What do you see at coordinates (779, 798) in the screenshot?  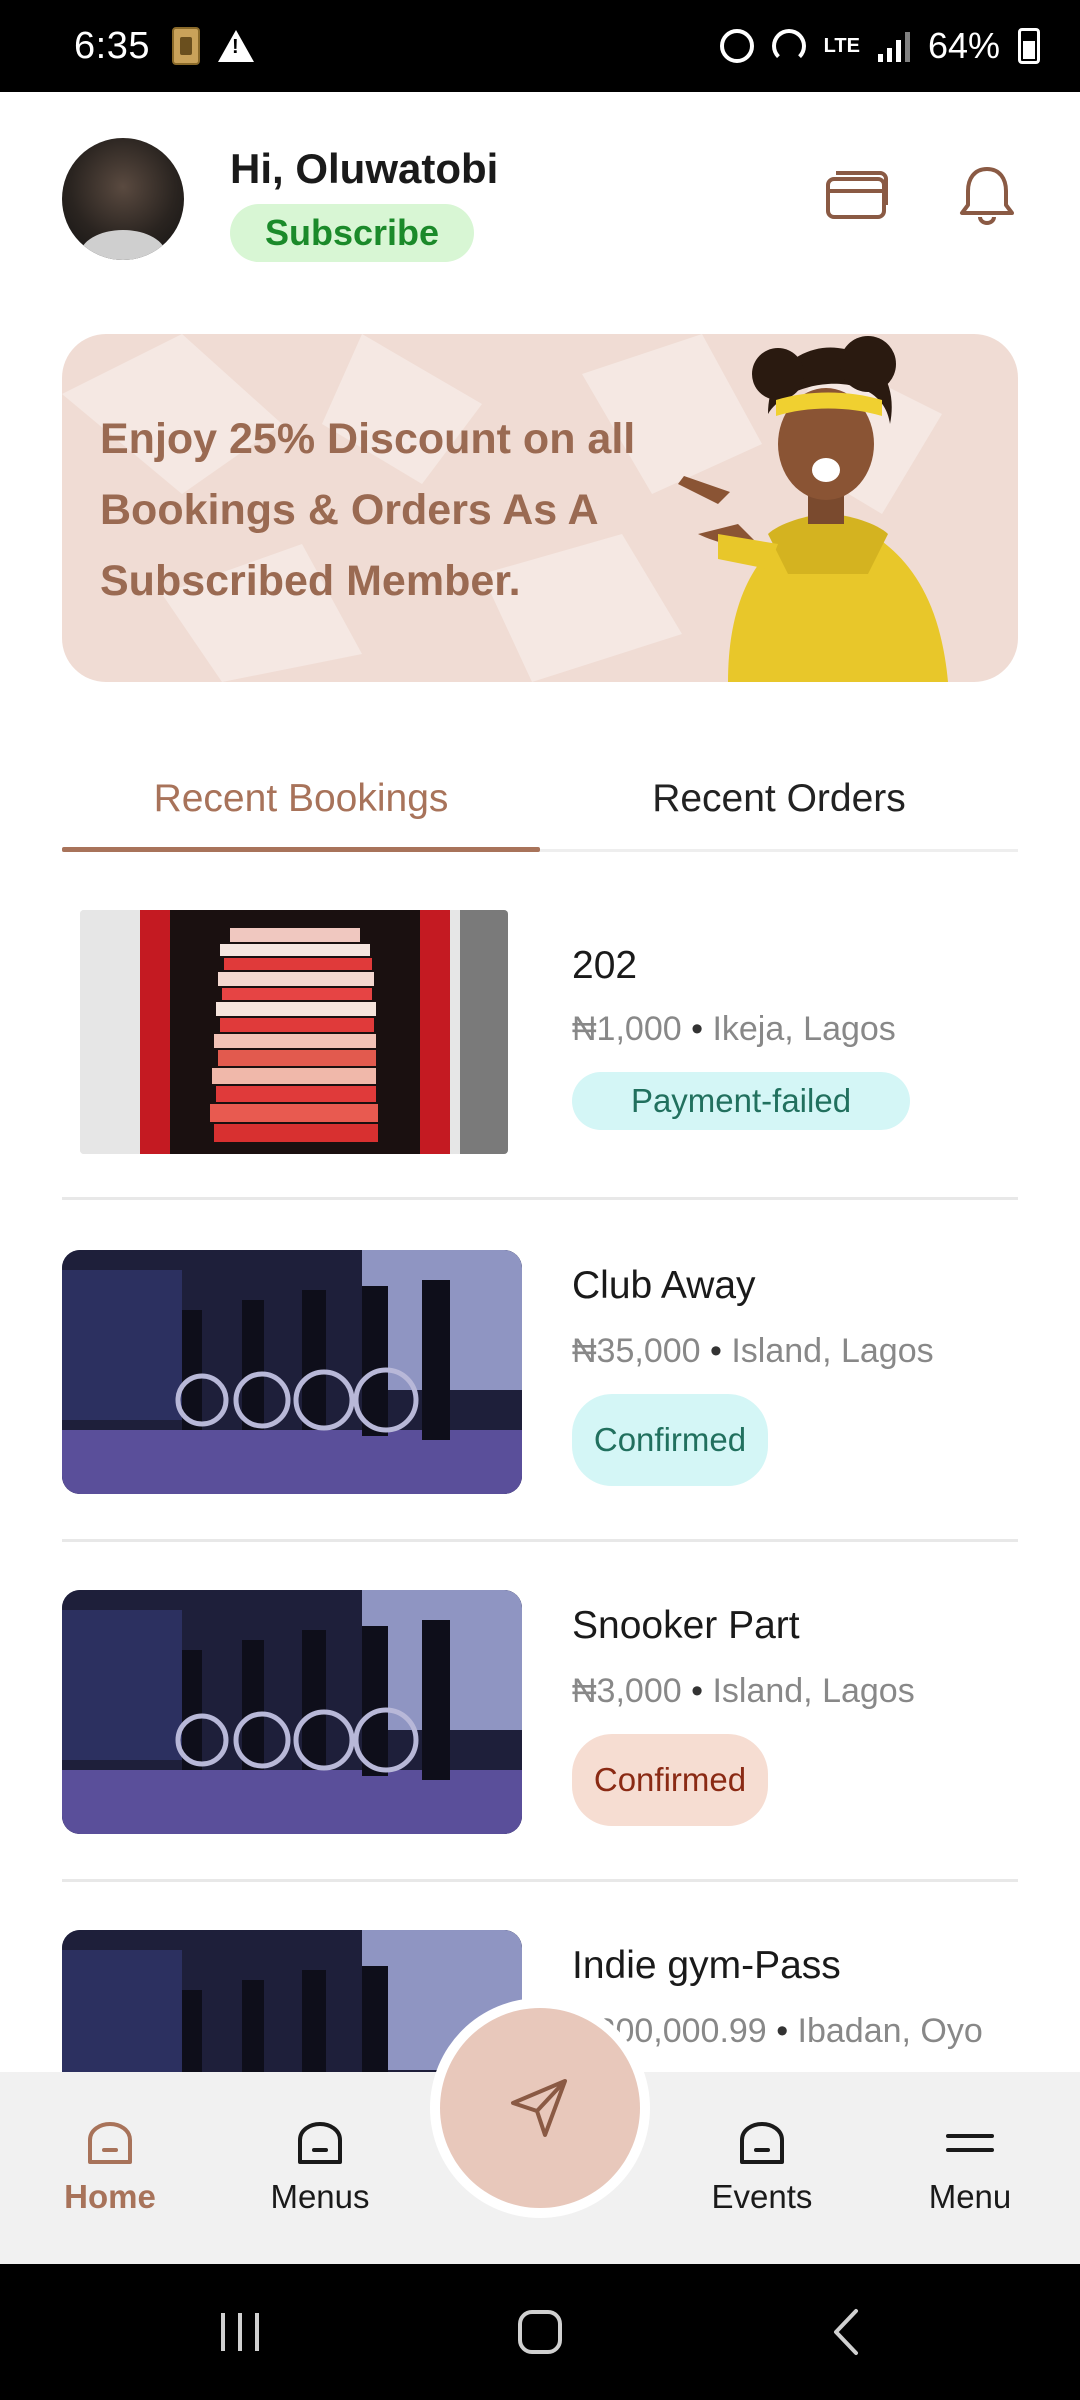 I see `tab-recent-orders: Recent Orders` at bounding box center [779, 798].